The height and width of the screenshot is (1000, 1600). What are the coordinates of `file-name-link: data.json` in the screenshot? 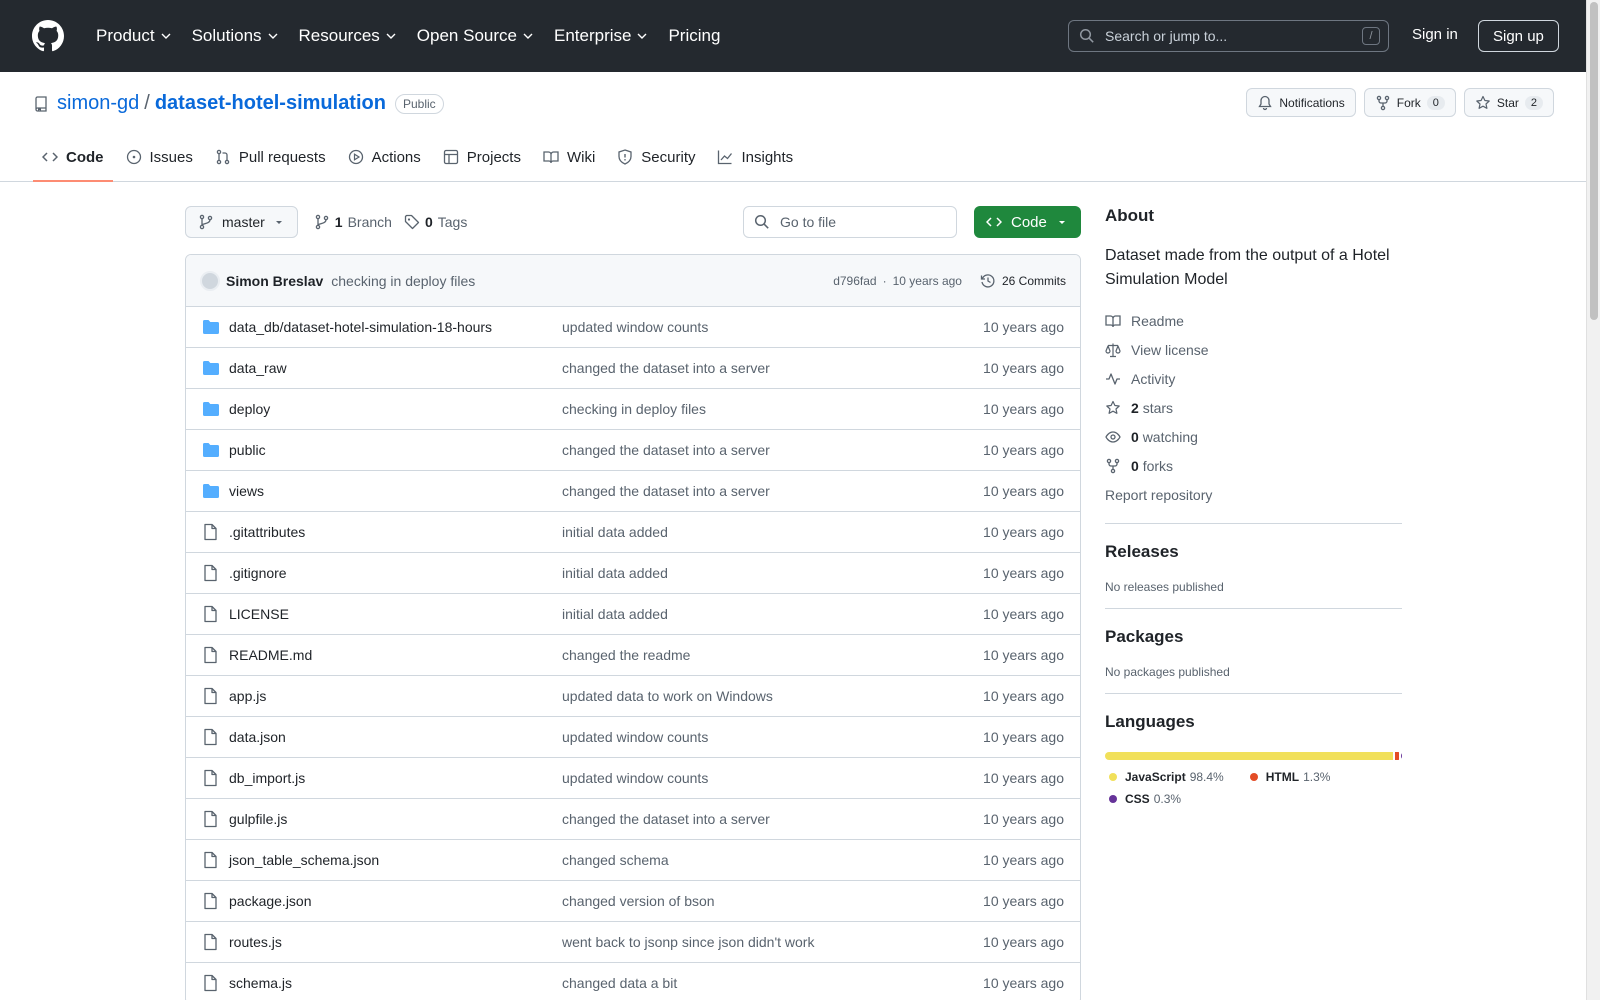 It's located at (395, 737).